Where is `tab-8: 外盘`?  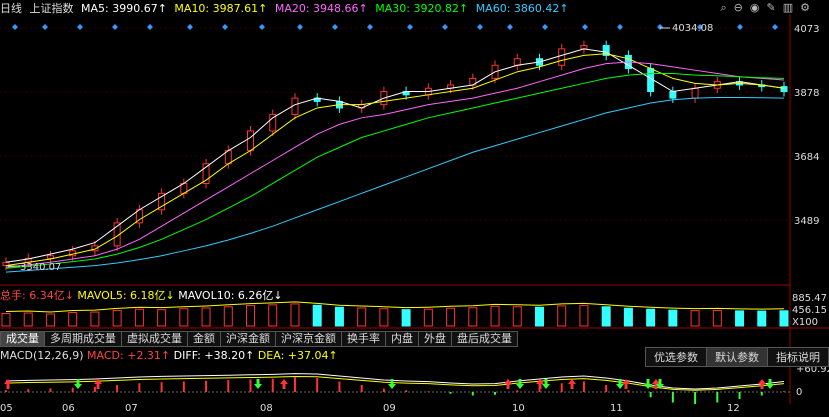 tab-8: 外盘 is located at coordinates (435, 339).